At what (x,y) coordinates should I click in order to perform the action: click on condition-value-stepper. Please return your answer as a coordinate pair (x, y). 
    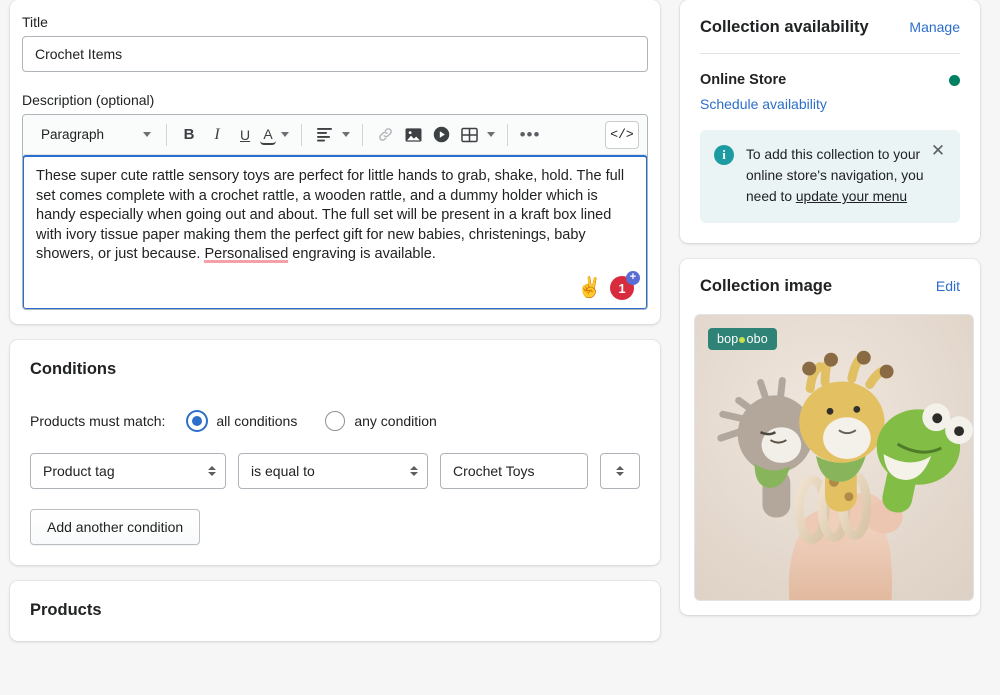
    Looking at the image, I should click on (620, 471).